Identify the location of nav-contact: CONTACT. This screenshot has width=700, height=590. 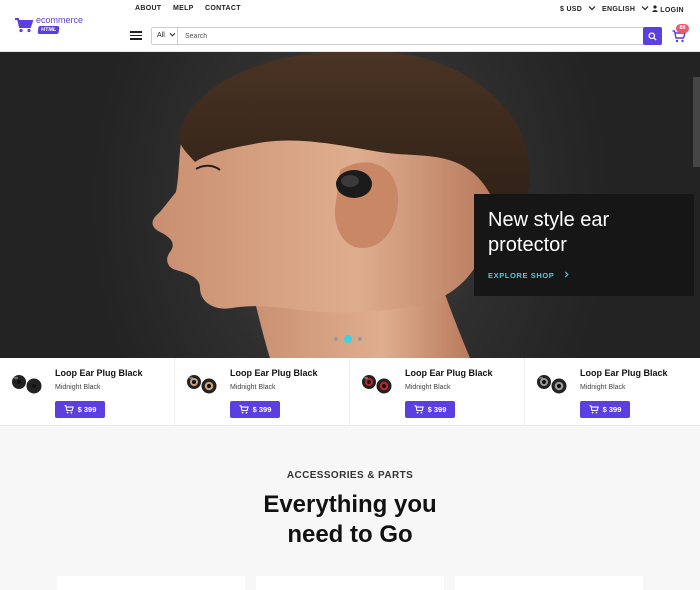
(223, 8).